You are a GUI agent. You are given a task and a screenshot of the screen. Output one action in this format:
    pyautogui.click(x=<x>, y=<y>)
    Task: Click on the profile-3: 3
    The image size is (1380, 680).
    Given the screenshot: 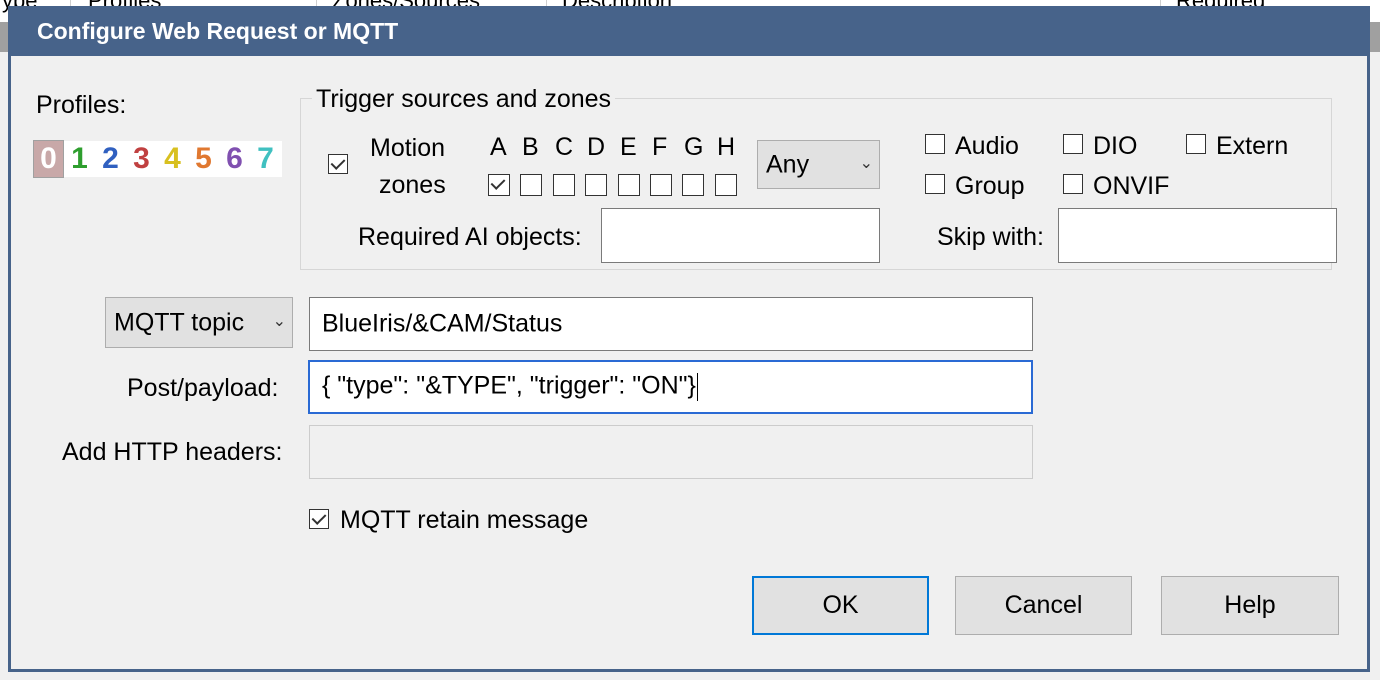 What is the action you would take?
    pyautogui.click(x=141, y=159)
    